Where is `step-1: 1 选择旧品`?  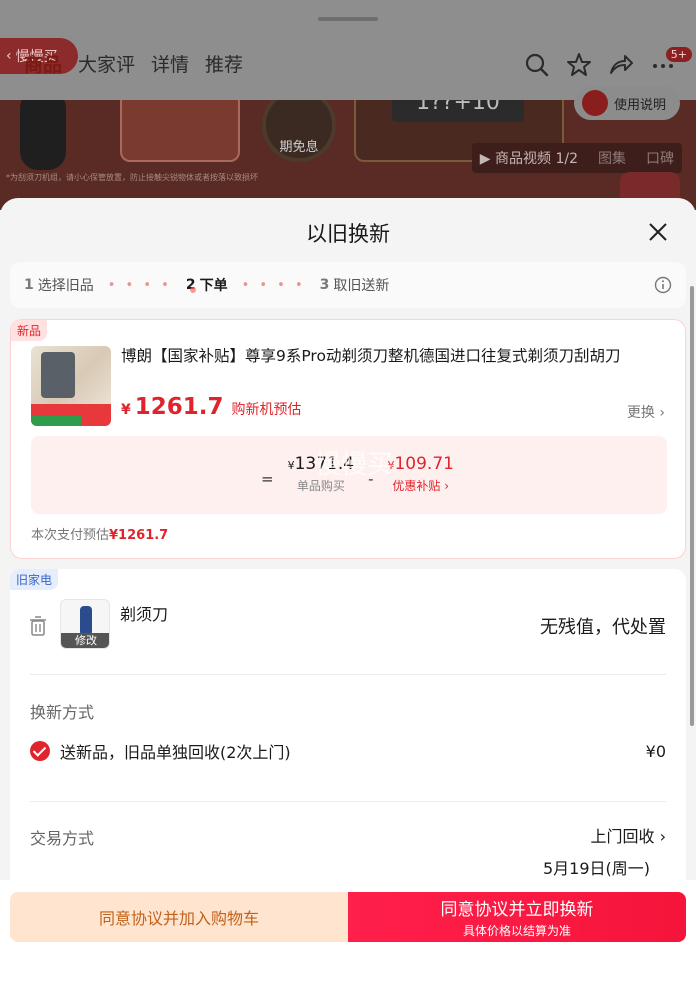
step-1: 1 选择旧品 is located at coordinates (59, 285).